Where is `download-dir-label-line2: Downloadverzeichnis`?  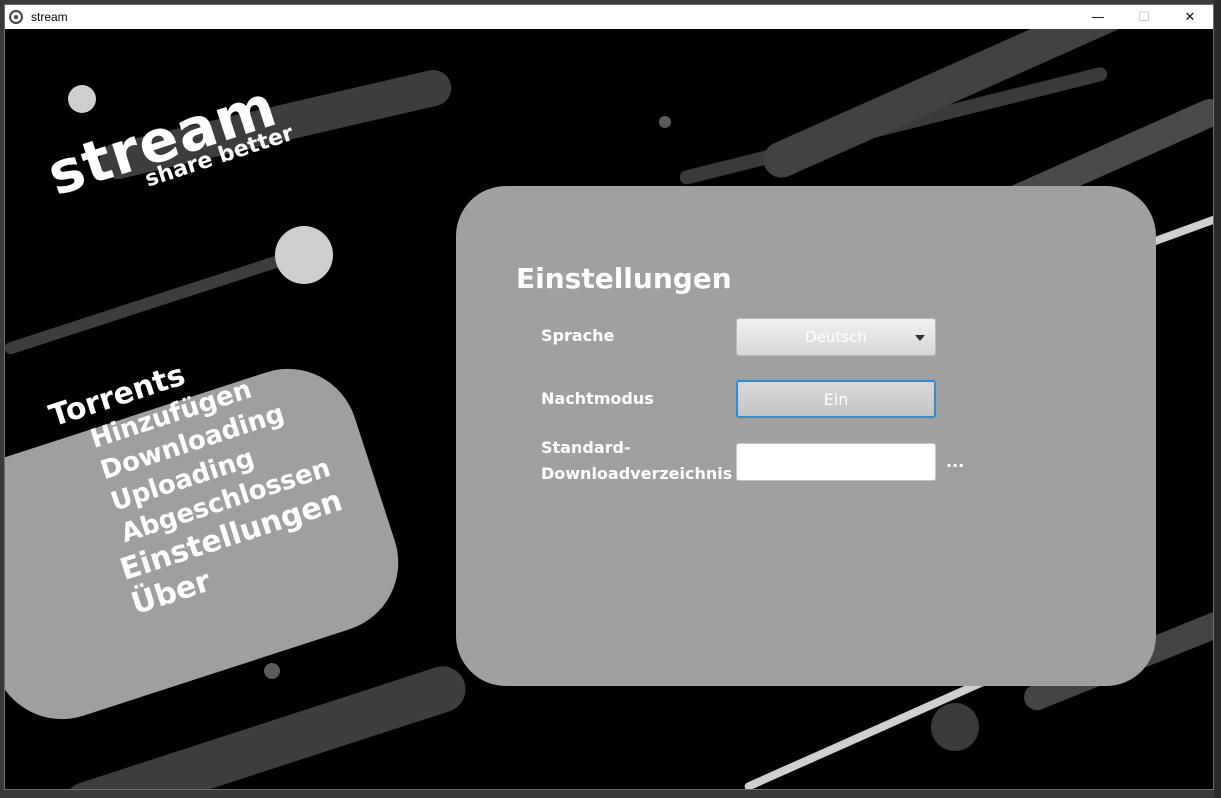 download-dir-label-line2: Downloadverzeichnis is located at coordinates (637, 473).